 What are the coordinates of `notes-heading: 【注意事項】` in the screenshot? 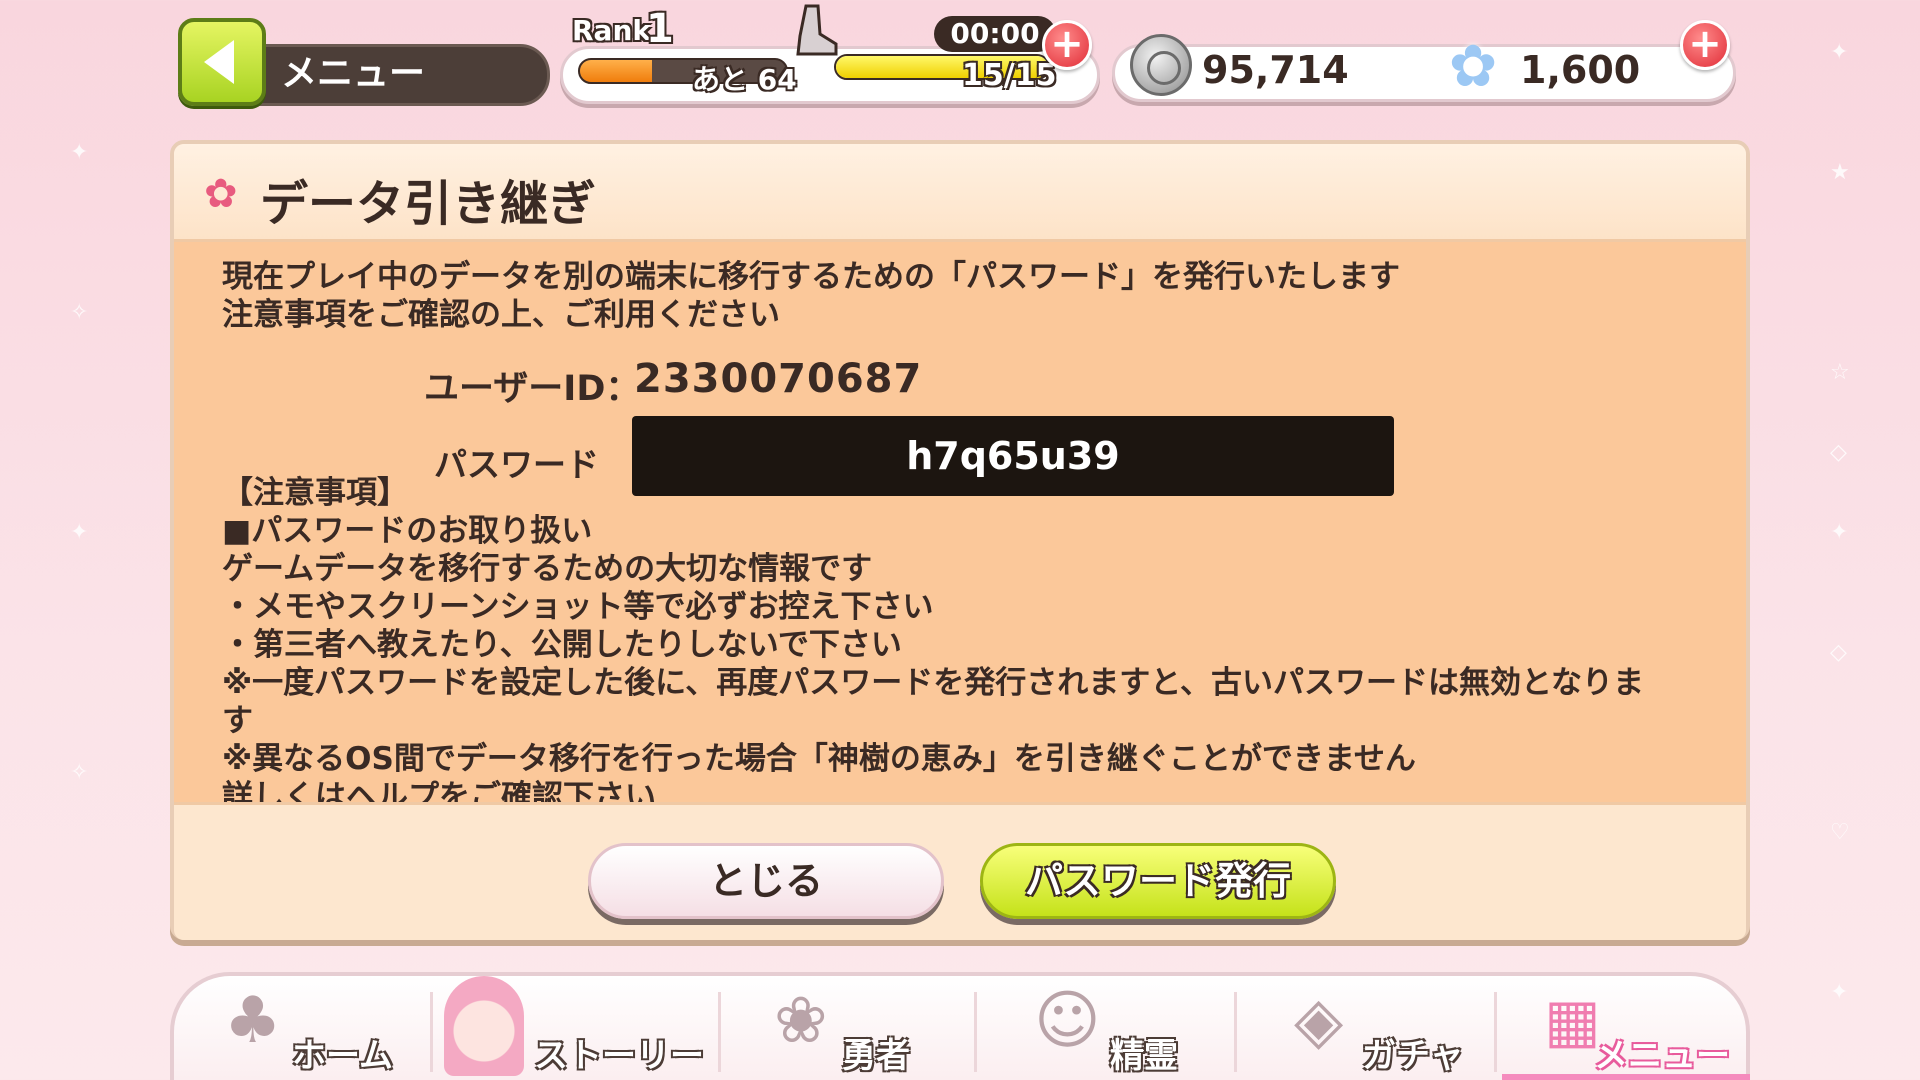 It's located at (315, 493).